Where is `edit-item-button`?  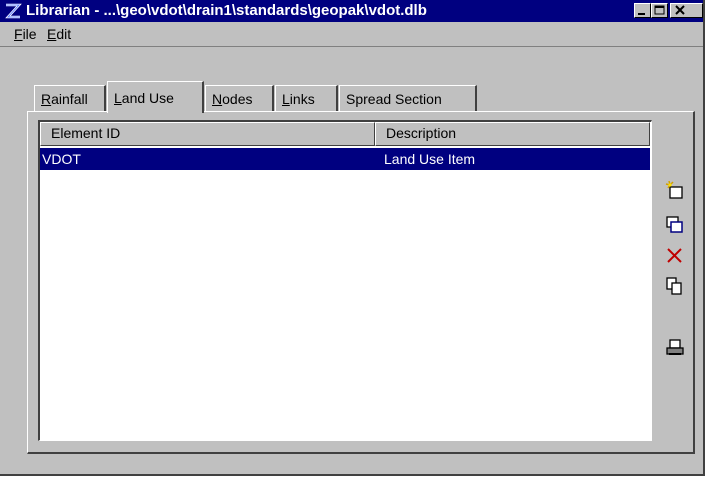 edit-item-button is located at coordinates (675, 225).